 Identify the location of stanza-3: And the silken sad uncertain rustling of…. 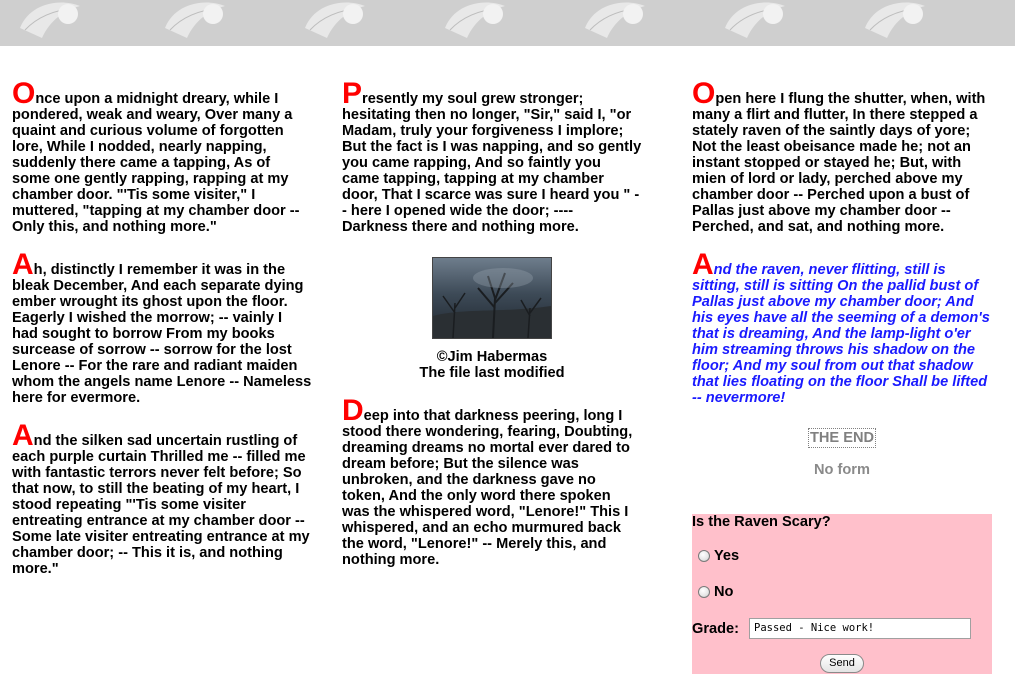
(162, 499).